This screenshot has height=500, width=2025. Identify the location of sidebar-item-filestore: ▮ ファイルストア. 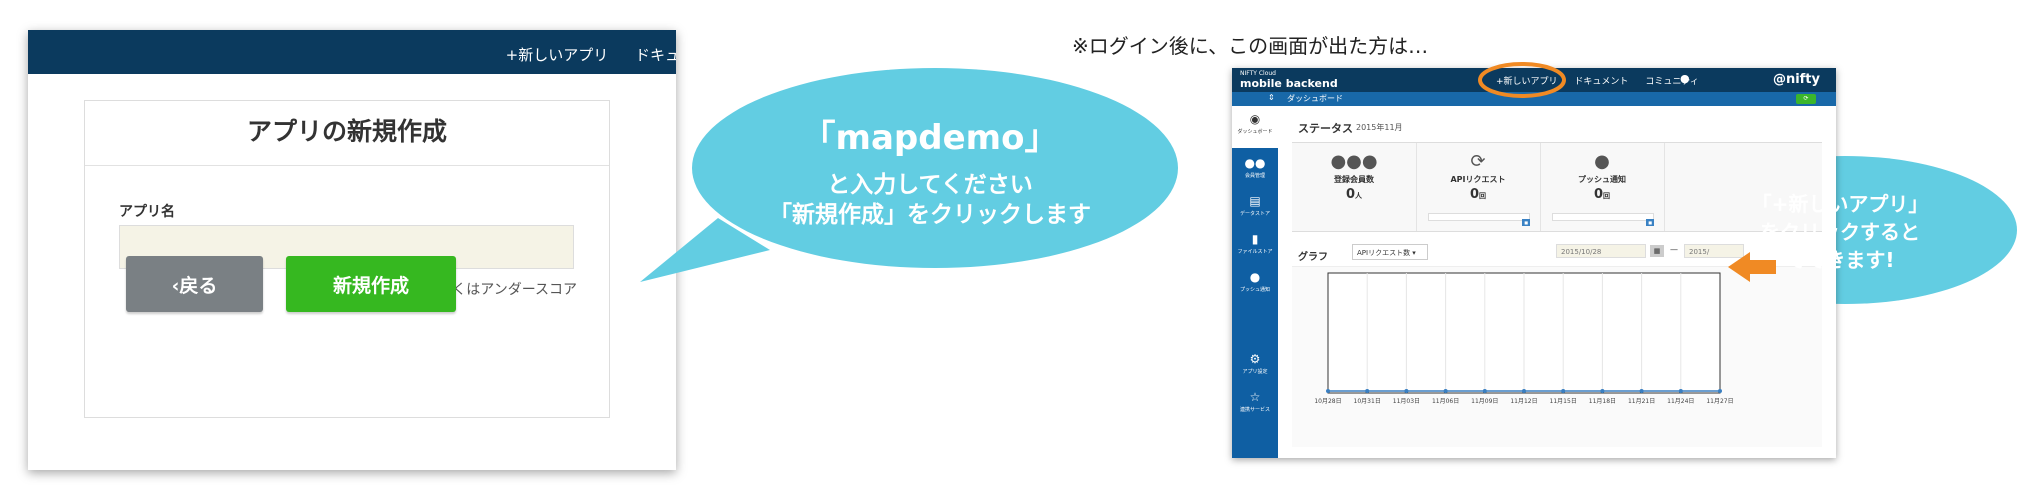
(1255, 243).